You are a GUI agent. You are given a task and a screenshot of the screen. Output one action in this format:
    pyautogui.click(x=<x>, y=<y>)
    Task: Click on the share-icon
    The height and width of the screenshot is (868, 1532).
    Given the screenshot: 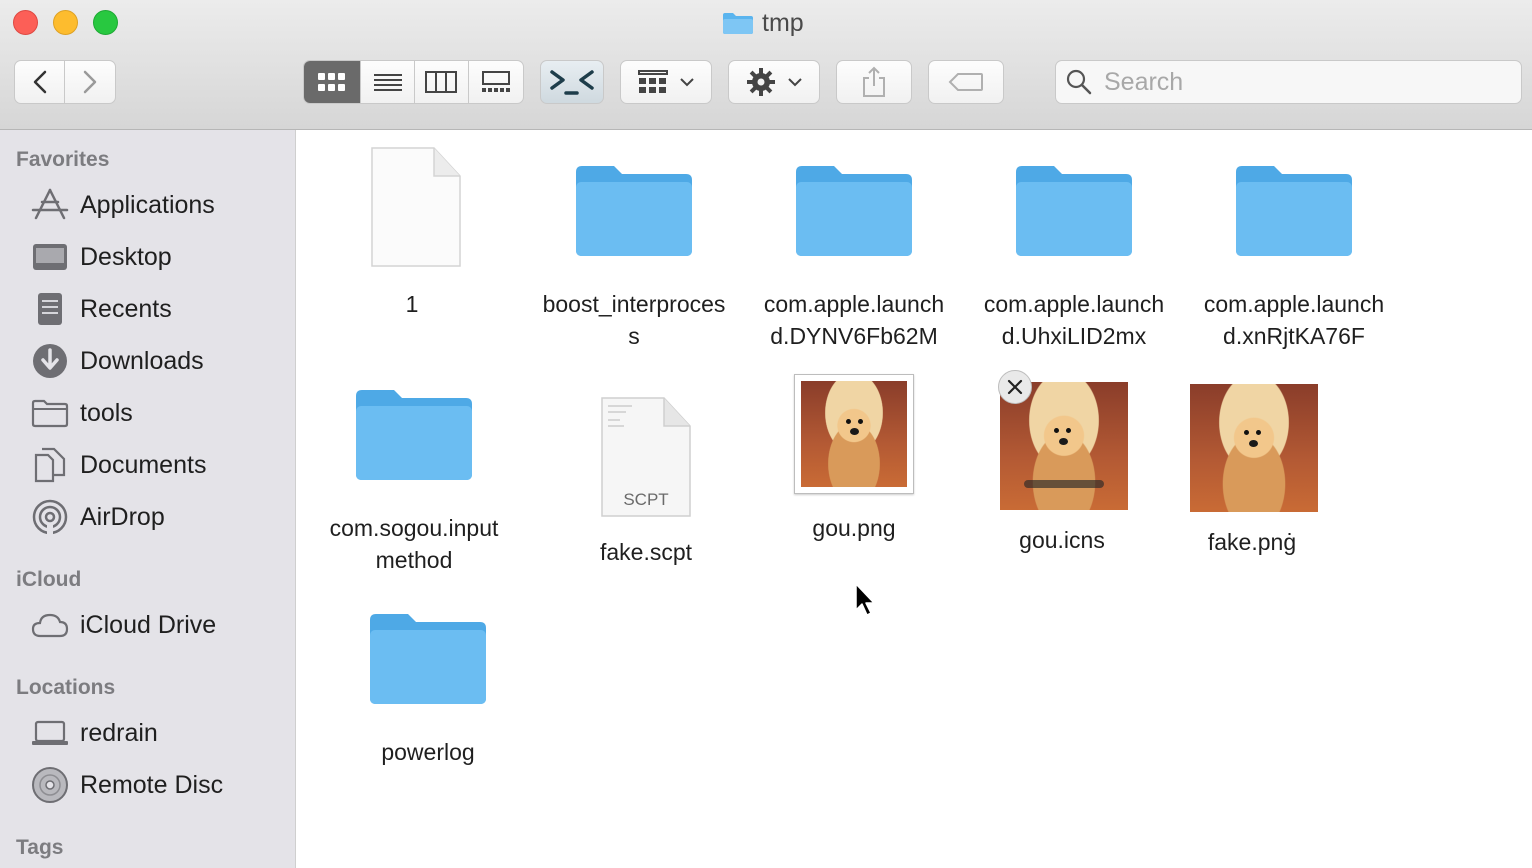 What is the action you would take?
    pyautogui.click(x=874, y=81)
    